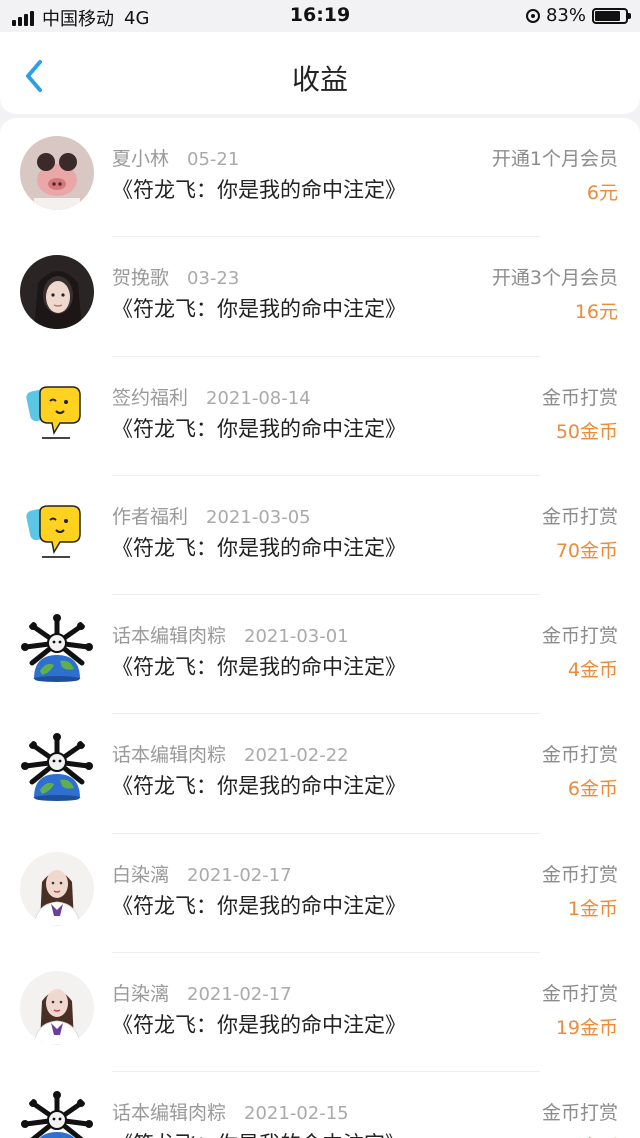  Describe the element at coordinates (554, 278) in the screenshot. I see `income-type: 开通3个月会员` at that location.